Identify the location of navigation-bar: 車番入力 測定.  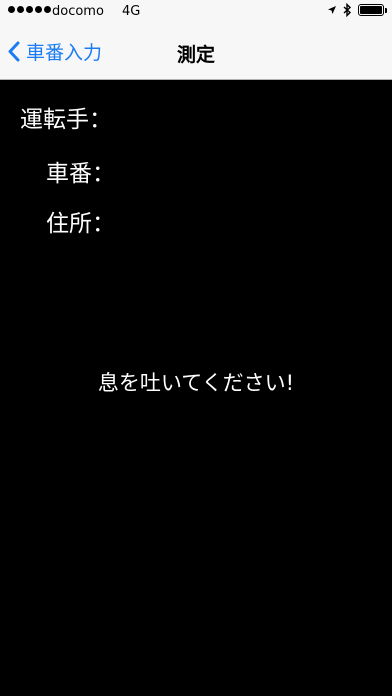
(196, 53).